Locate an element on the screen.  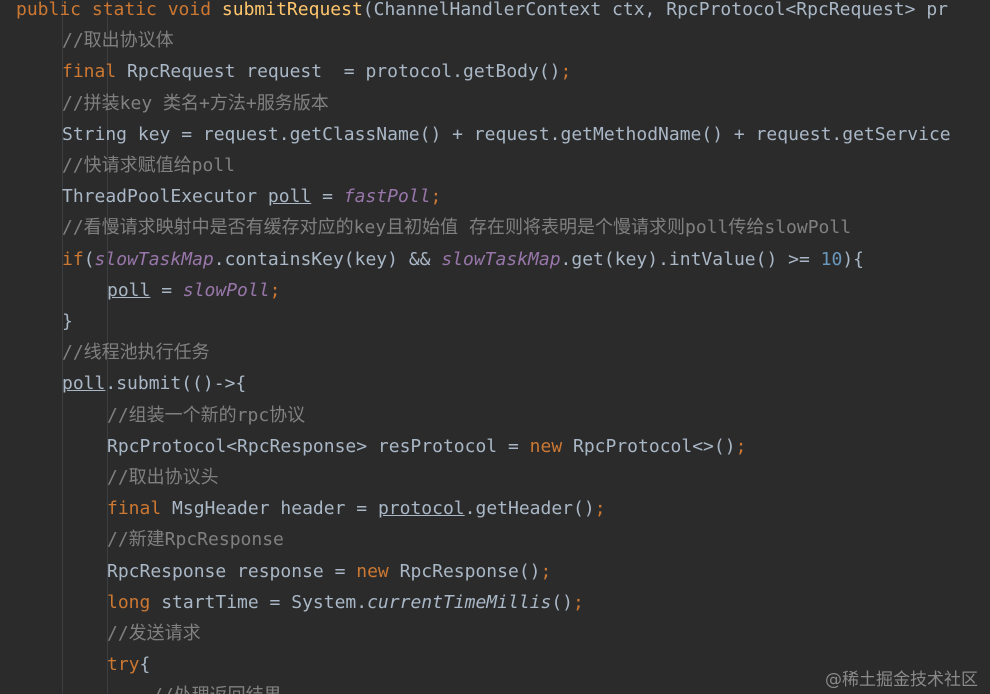
code-line: //新建RpcResponse is located at coordinates (142, 539).